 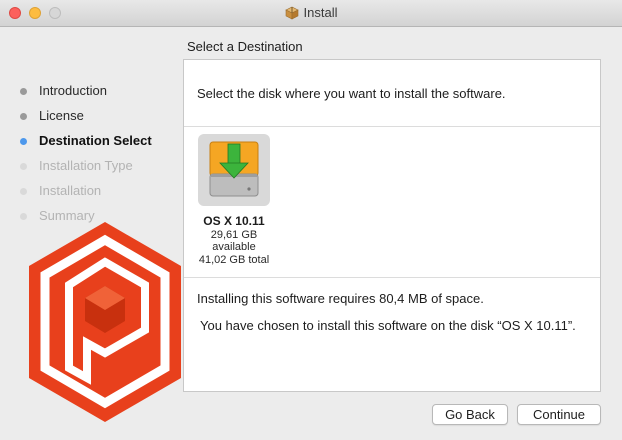 I want to click on package-icon, so click(x=291, y=14).